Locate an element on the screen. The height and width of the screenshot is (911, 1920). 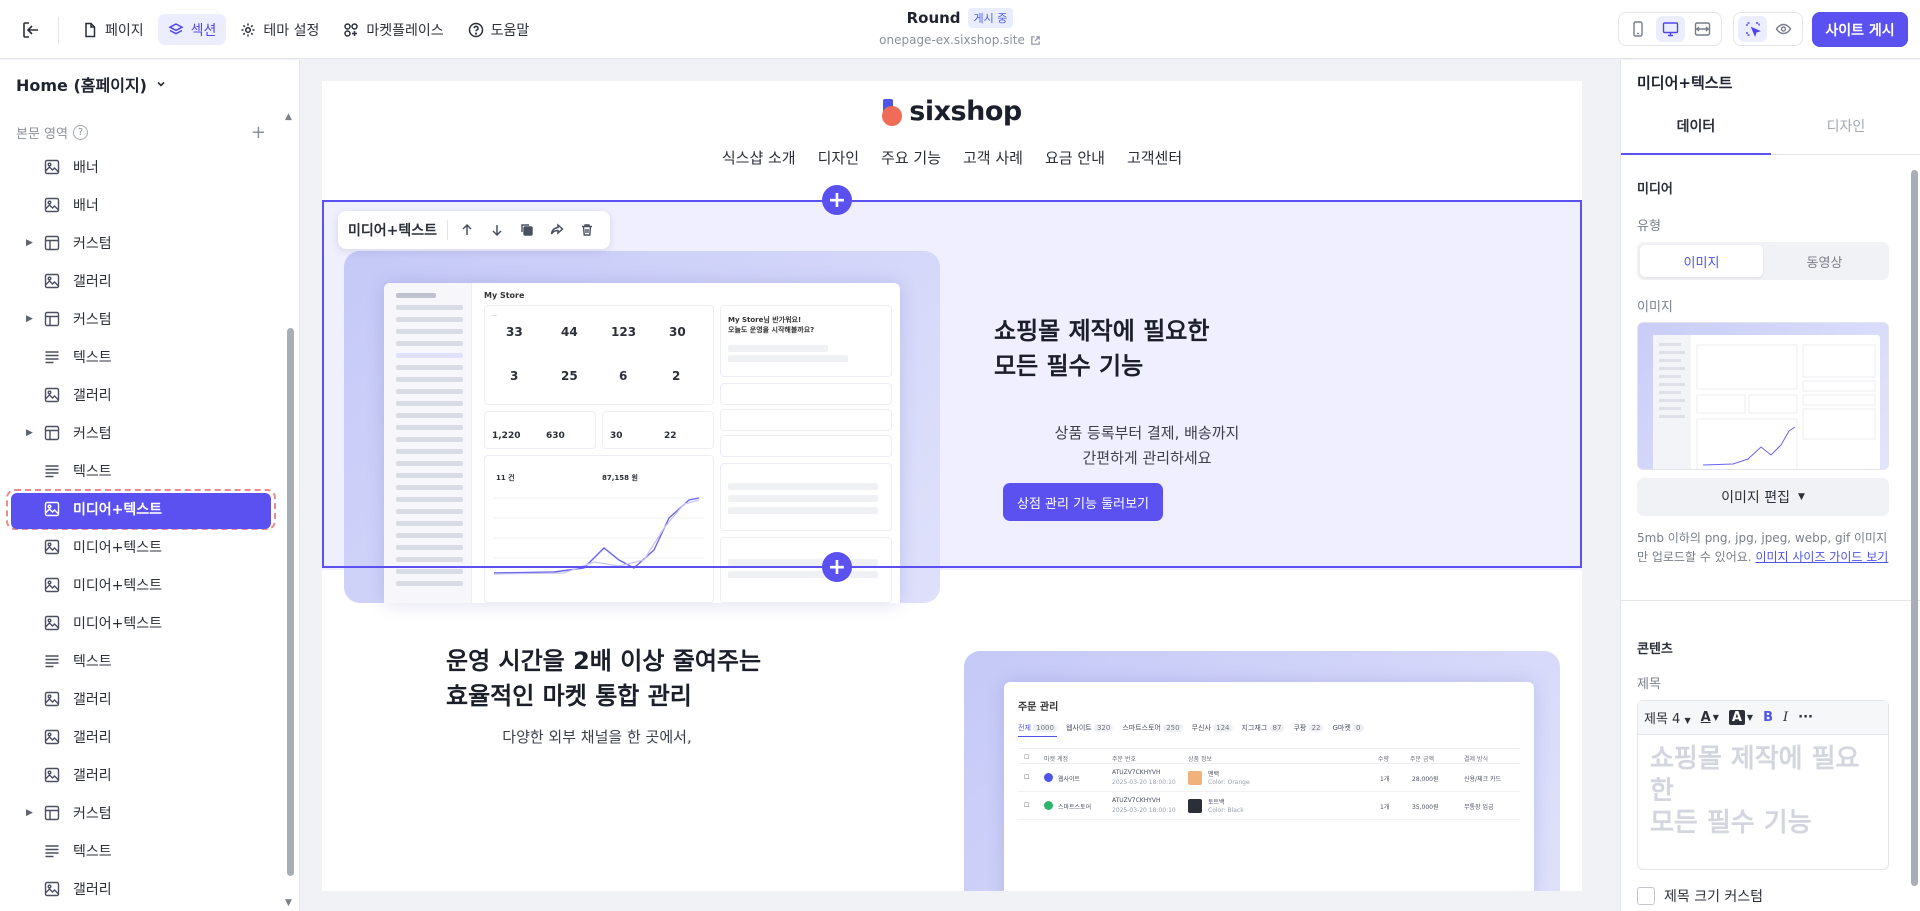
nav-help-button: 도움말 is located at coordinates (499, 29).